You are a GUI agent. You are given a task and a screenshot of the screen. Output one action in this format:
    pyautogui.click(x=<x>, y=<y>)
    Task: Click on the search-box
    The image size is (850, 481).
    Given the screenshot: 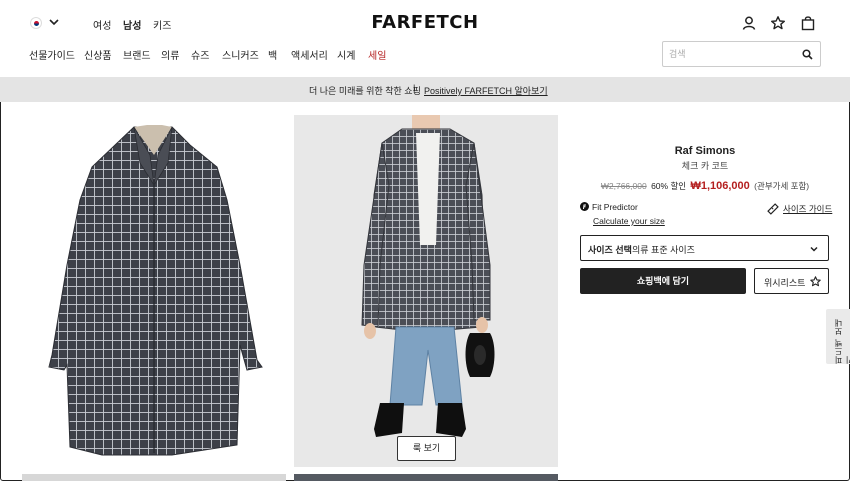 What is the action you would take?
    pyautogui.click(x=741, y=54)
    